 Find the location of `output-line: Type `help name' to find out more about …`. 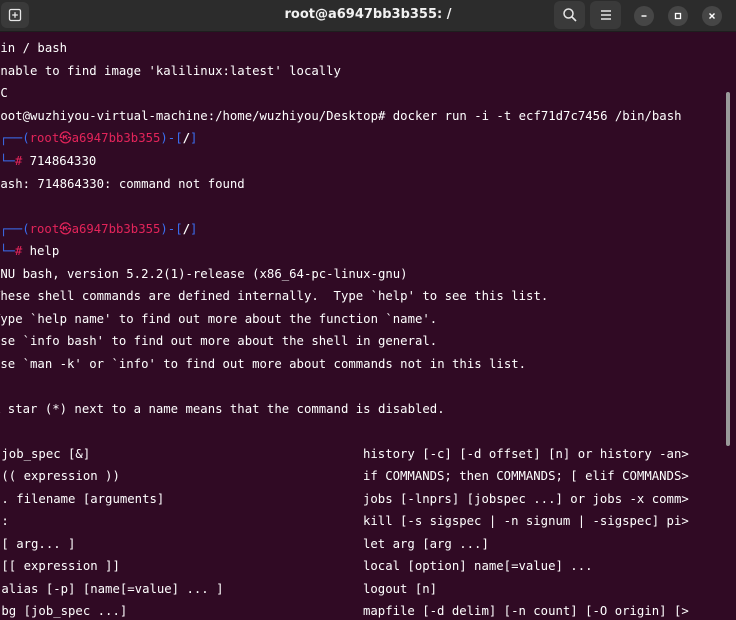

output-line: Type `help name' to find out more about … is located at coordinates (219, 319).